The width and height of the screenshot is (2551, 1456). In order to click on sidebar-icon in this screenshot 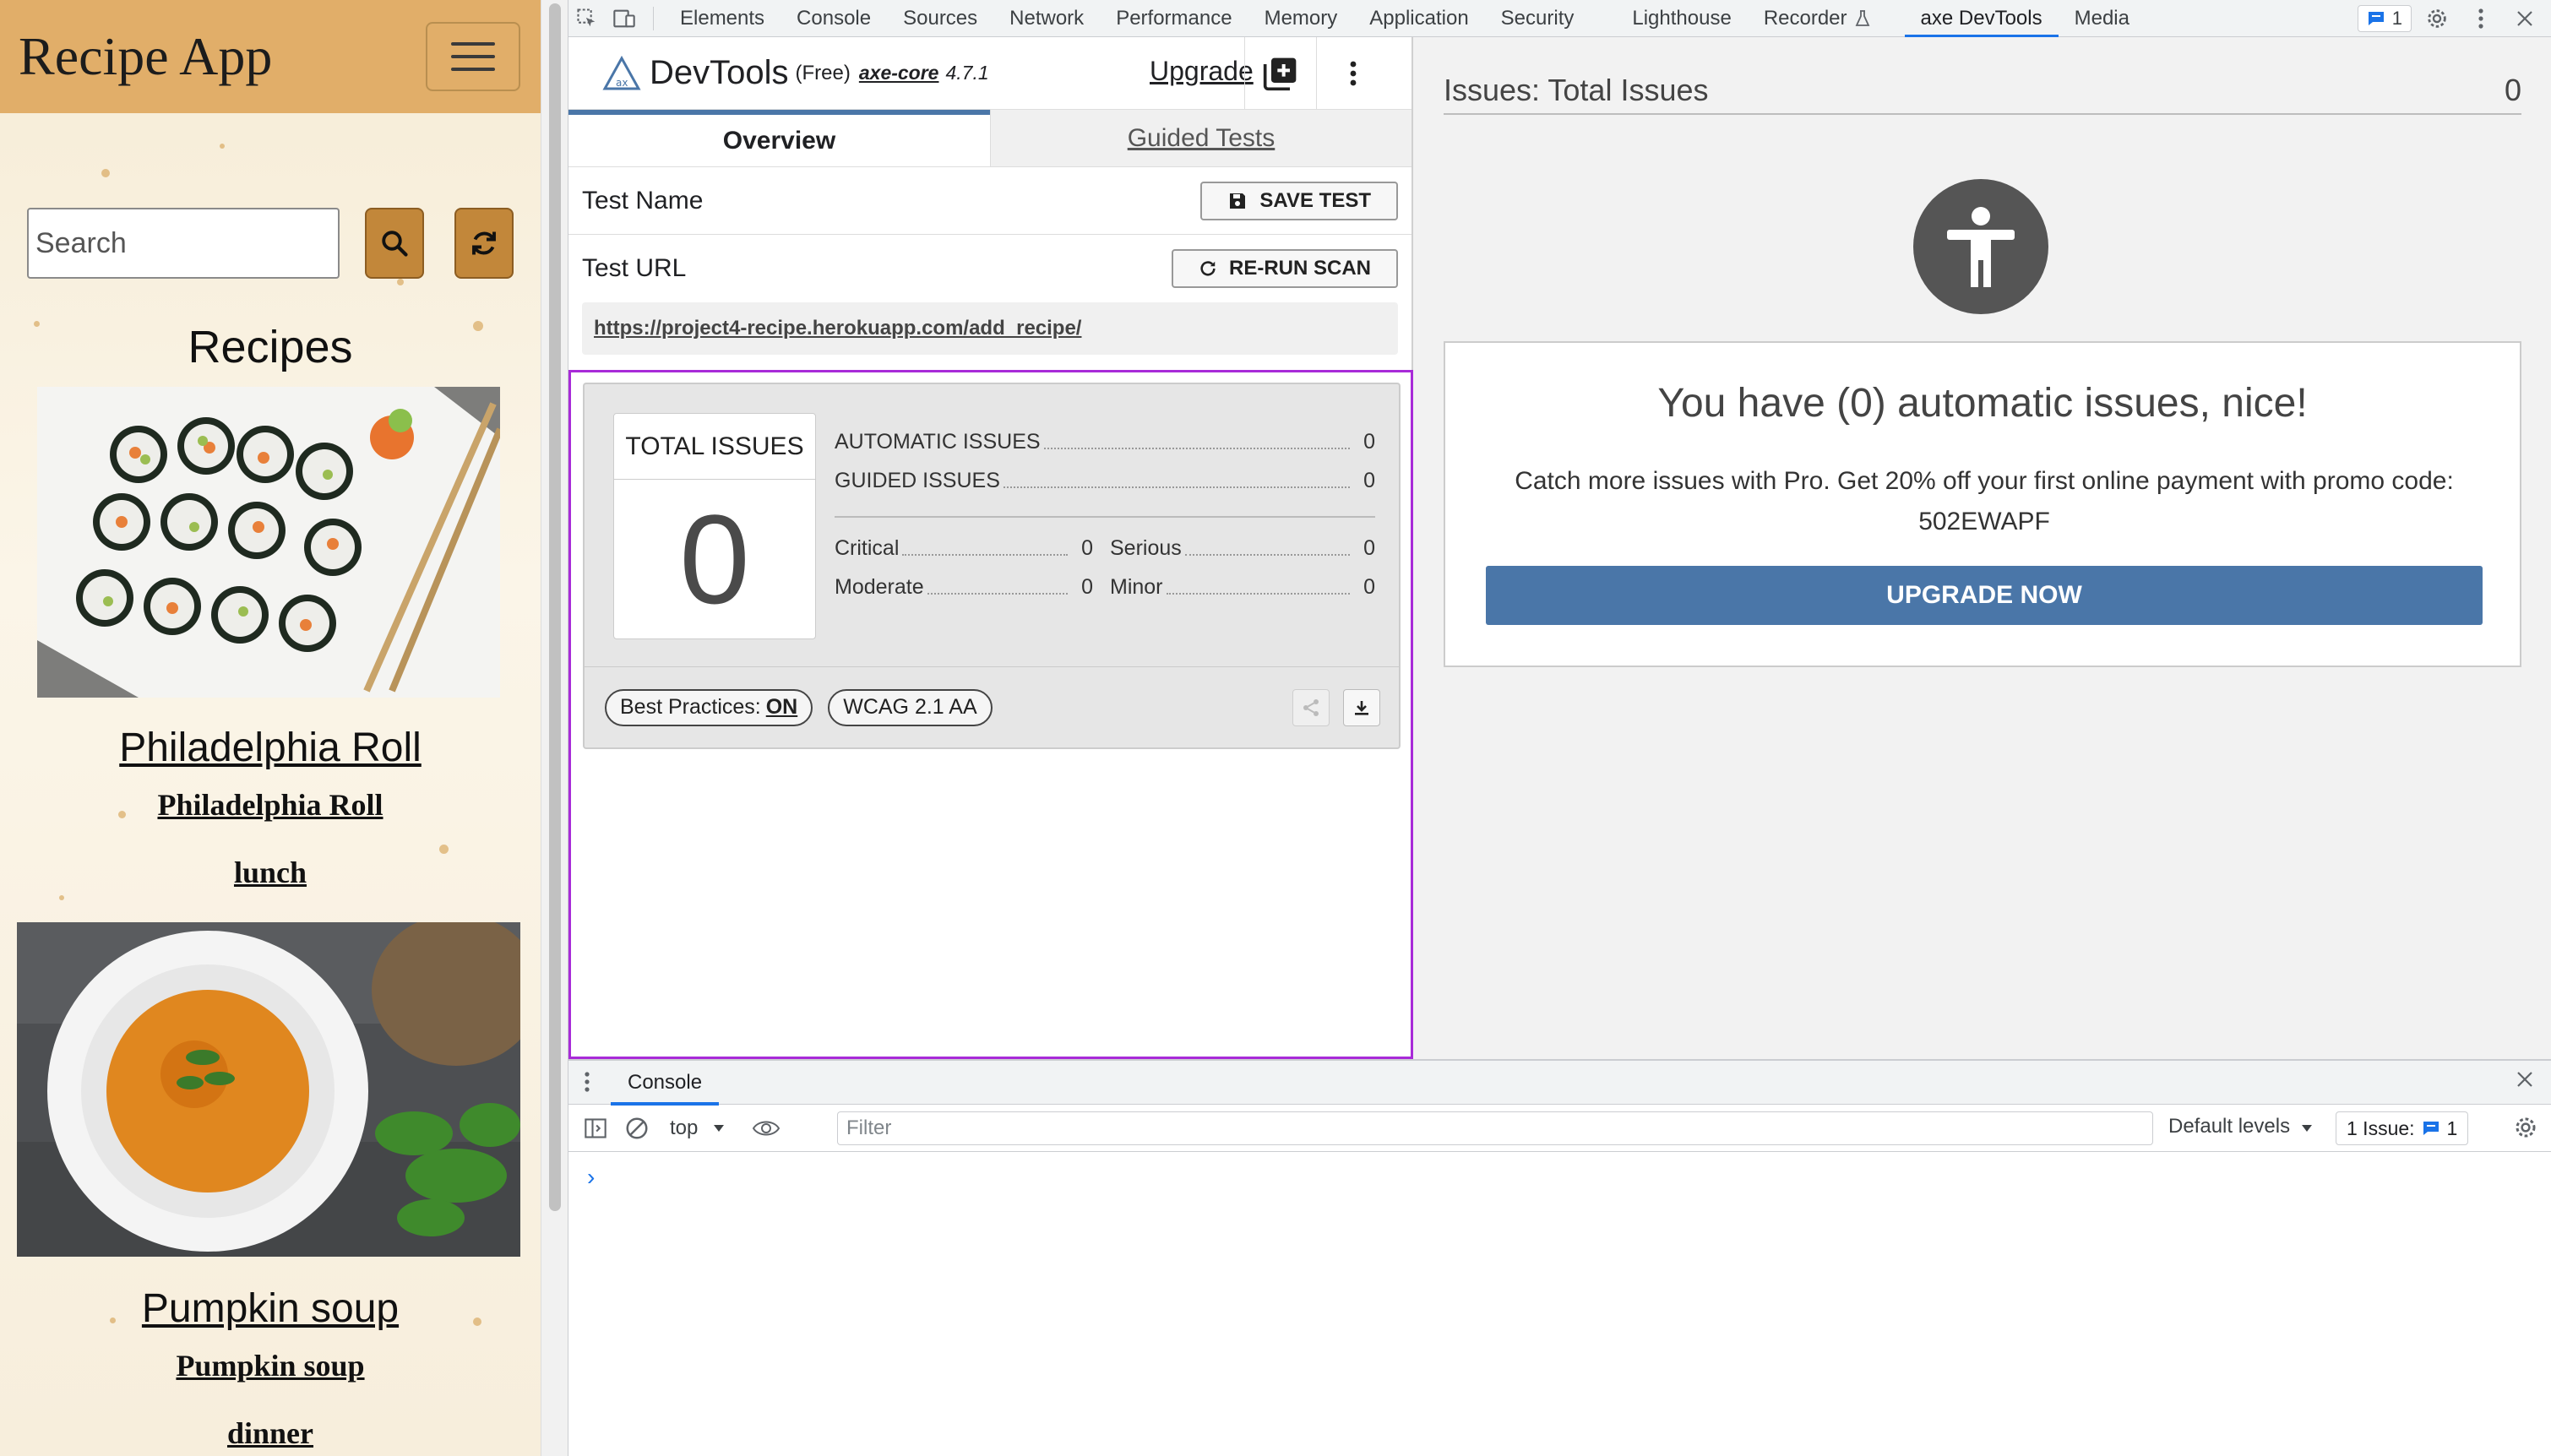, I will do `click(595, 1127)`.